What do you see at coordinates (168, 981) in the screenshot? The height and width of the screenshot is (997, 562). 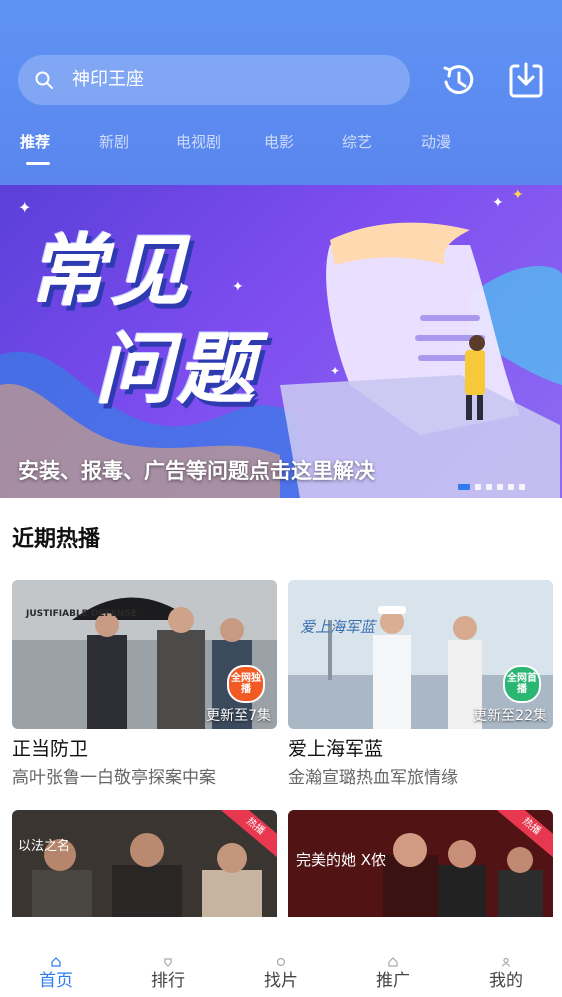 I see `nav-ranking-label: 排行` at bounding box center [168, 981].